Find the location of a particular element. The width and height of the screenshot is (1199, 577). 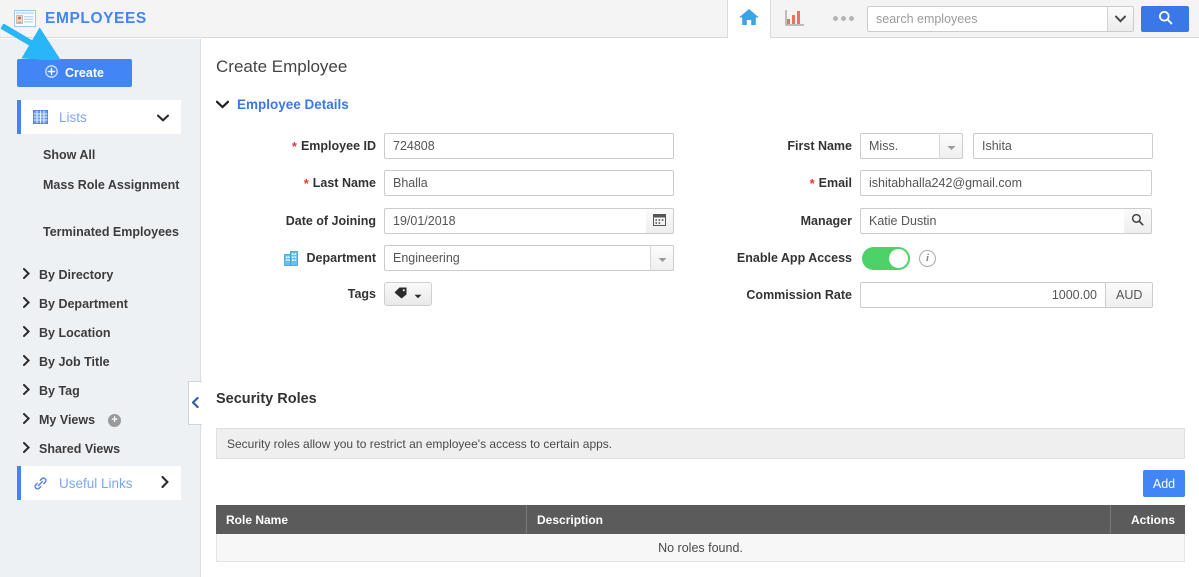

chevron-left-icon is located at coordinates (195, 403).